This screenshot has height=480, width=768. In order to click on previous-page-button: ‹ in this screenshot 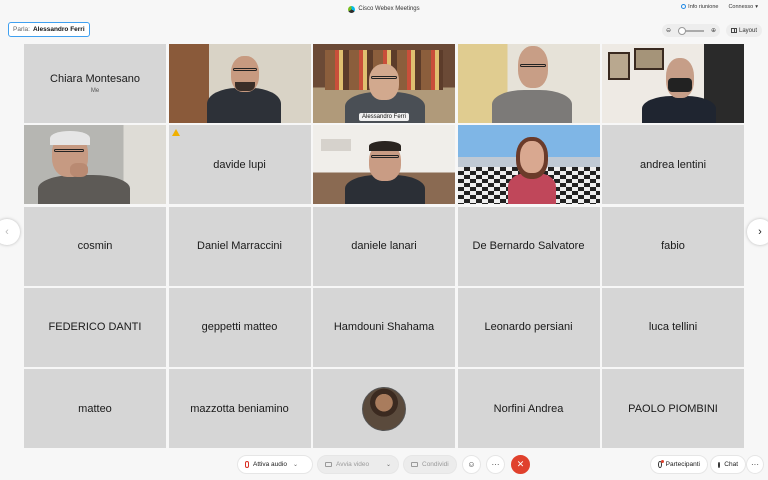, I will do `click(10, 232)`.